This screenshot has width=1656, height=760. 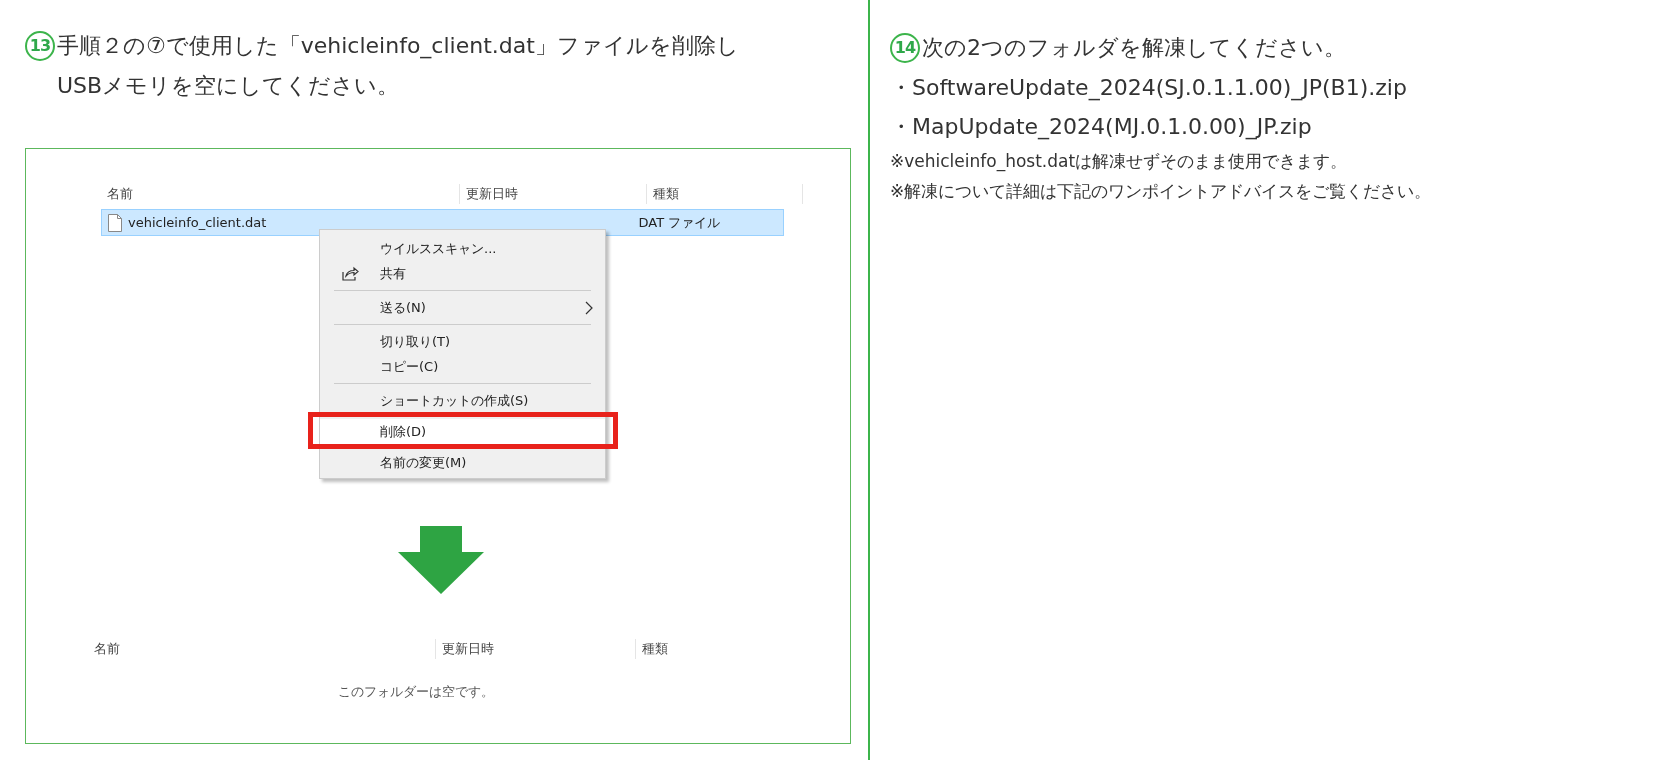 I want to click on menu-item: コピー(C), so click(x=462, y=366).